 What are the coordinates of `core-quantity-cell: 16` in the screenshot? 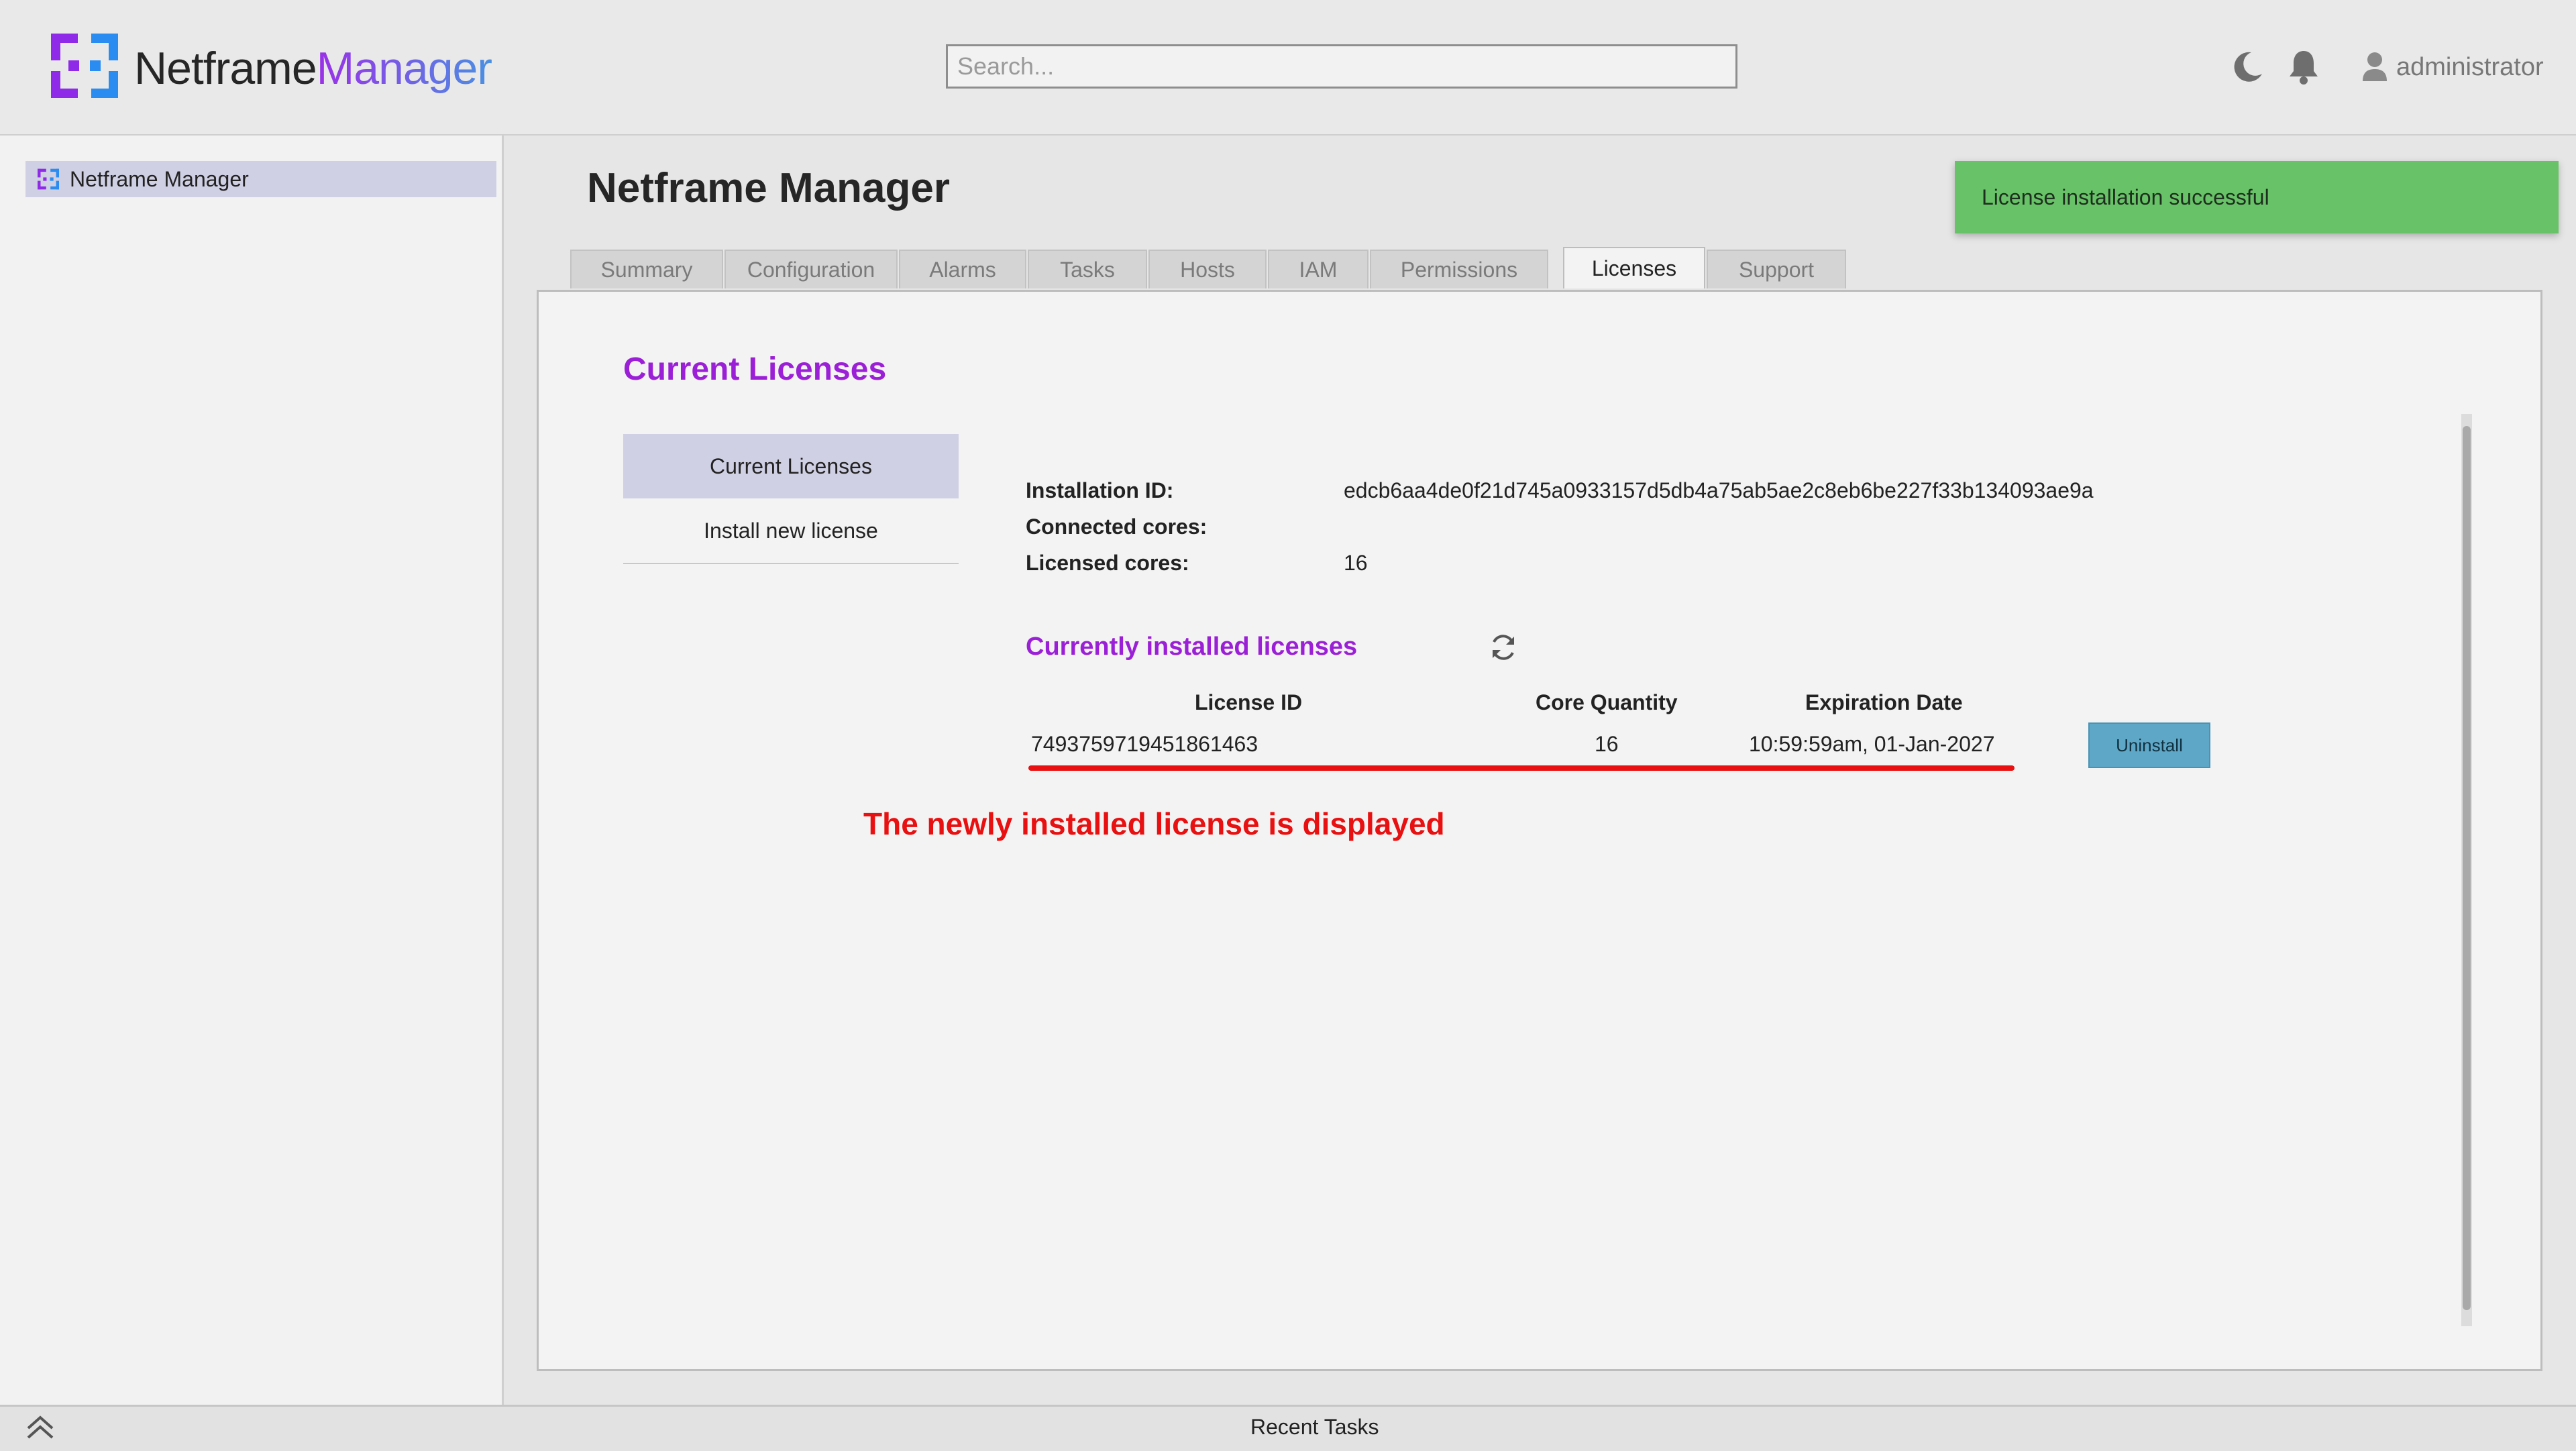 It's located at (1607, 744).